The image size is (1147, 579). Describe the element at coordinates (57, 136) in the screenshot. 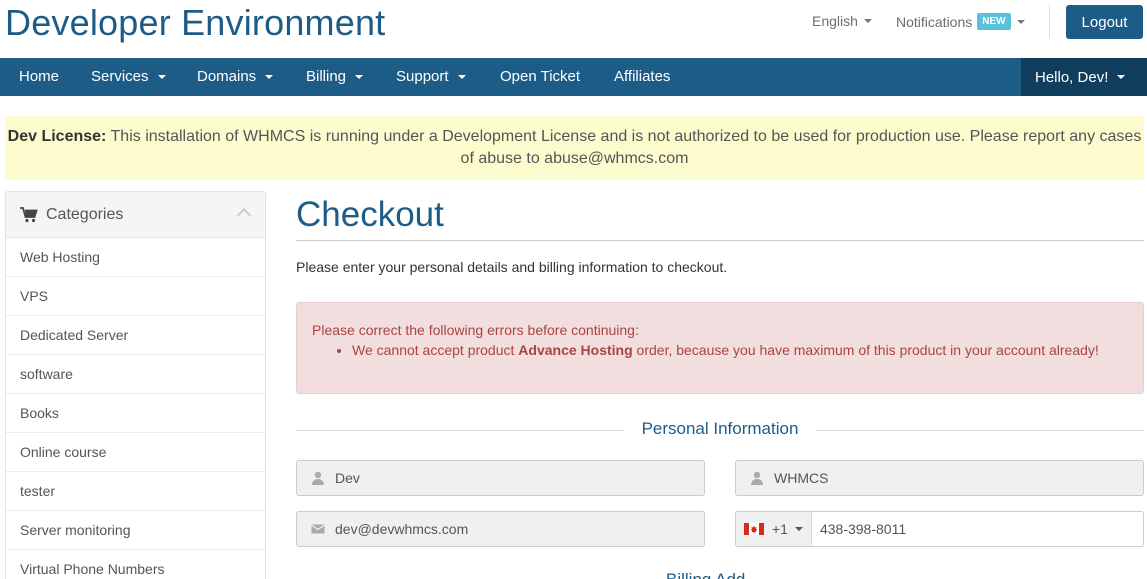

I see `license-label: Dev License:` at that location.